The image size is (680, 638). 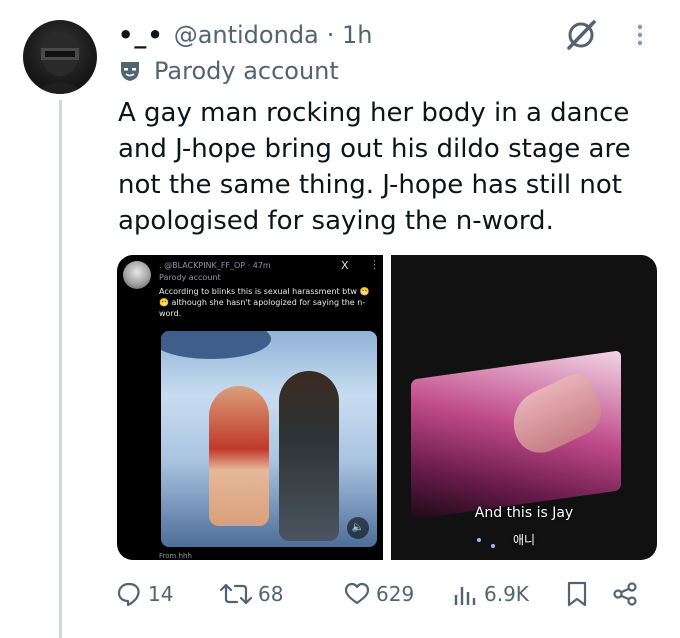 What do you see at coordinates (395, 594) in the screenshot?
I see `like-count: 629` at bounding box center [395, 594].